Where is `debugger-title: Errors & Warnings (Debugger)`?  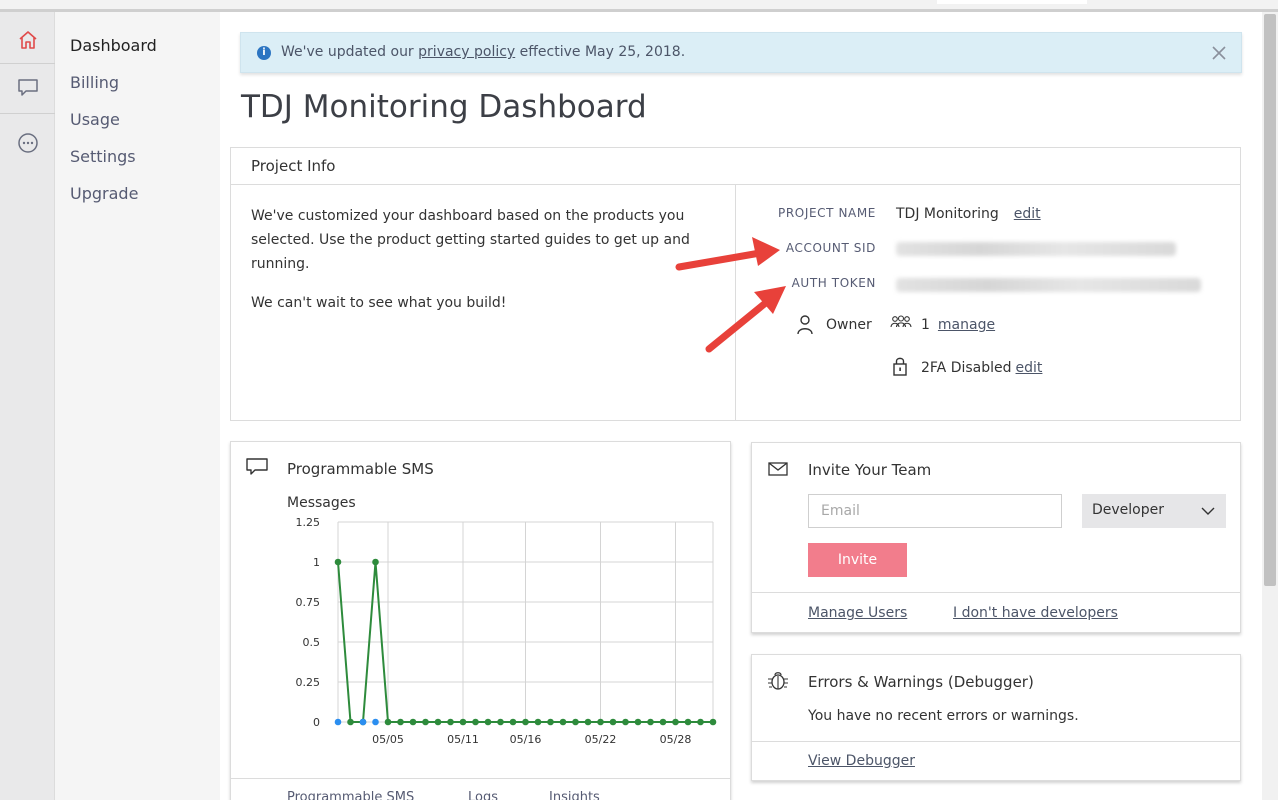 debugger-title: Errors & Warnings (Debugger) is located at coordinates (921, 682).